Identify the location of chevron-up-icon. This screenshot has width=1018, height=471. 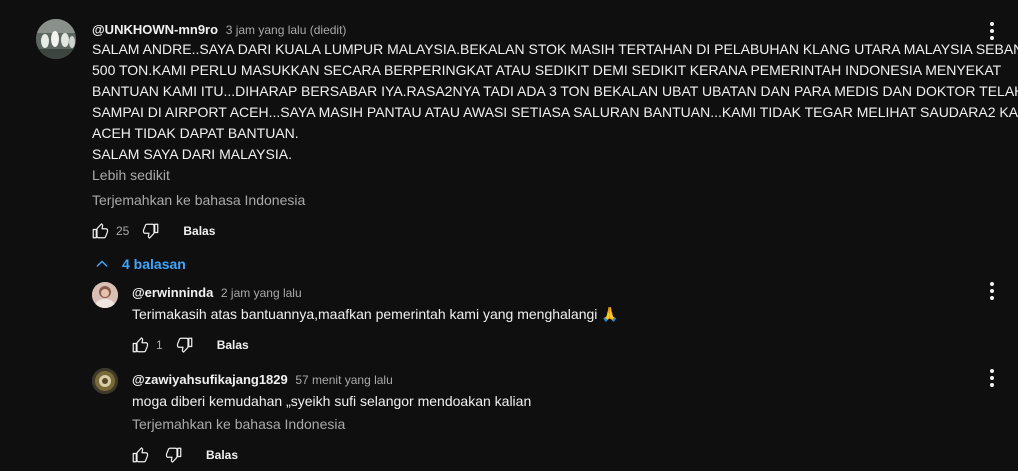
(102, 263).